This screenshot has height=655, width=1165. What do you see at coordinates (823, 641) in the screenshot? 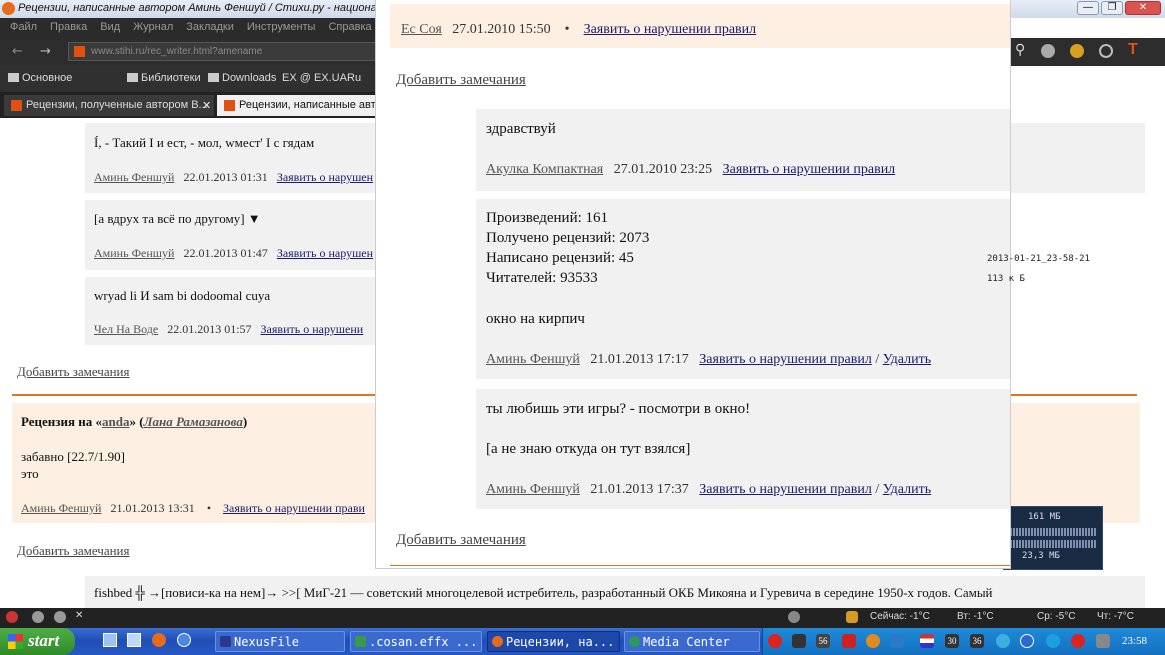
I see `tray-counter: 56` at bounding box center [823, 641].